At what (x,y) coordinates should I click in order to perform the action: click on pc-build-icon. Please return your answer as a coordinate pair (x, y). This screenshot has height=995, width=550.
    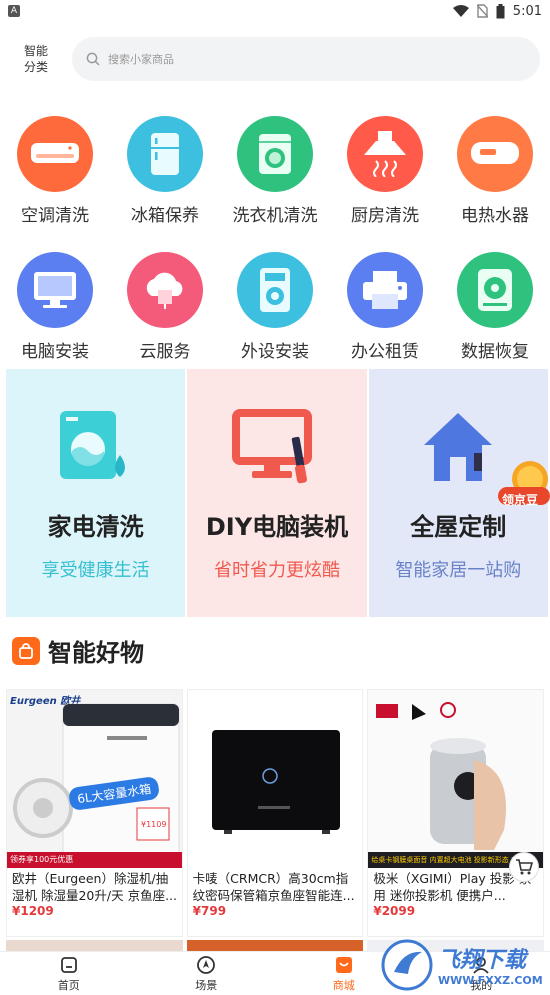
    Looking at the image, I should click on (271, 446).